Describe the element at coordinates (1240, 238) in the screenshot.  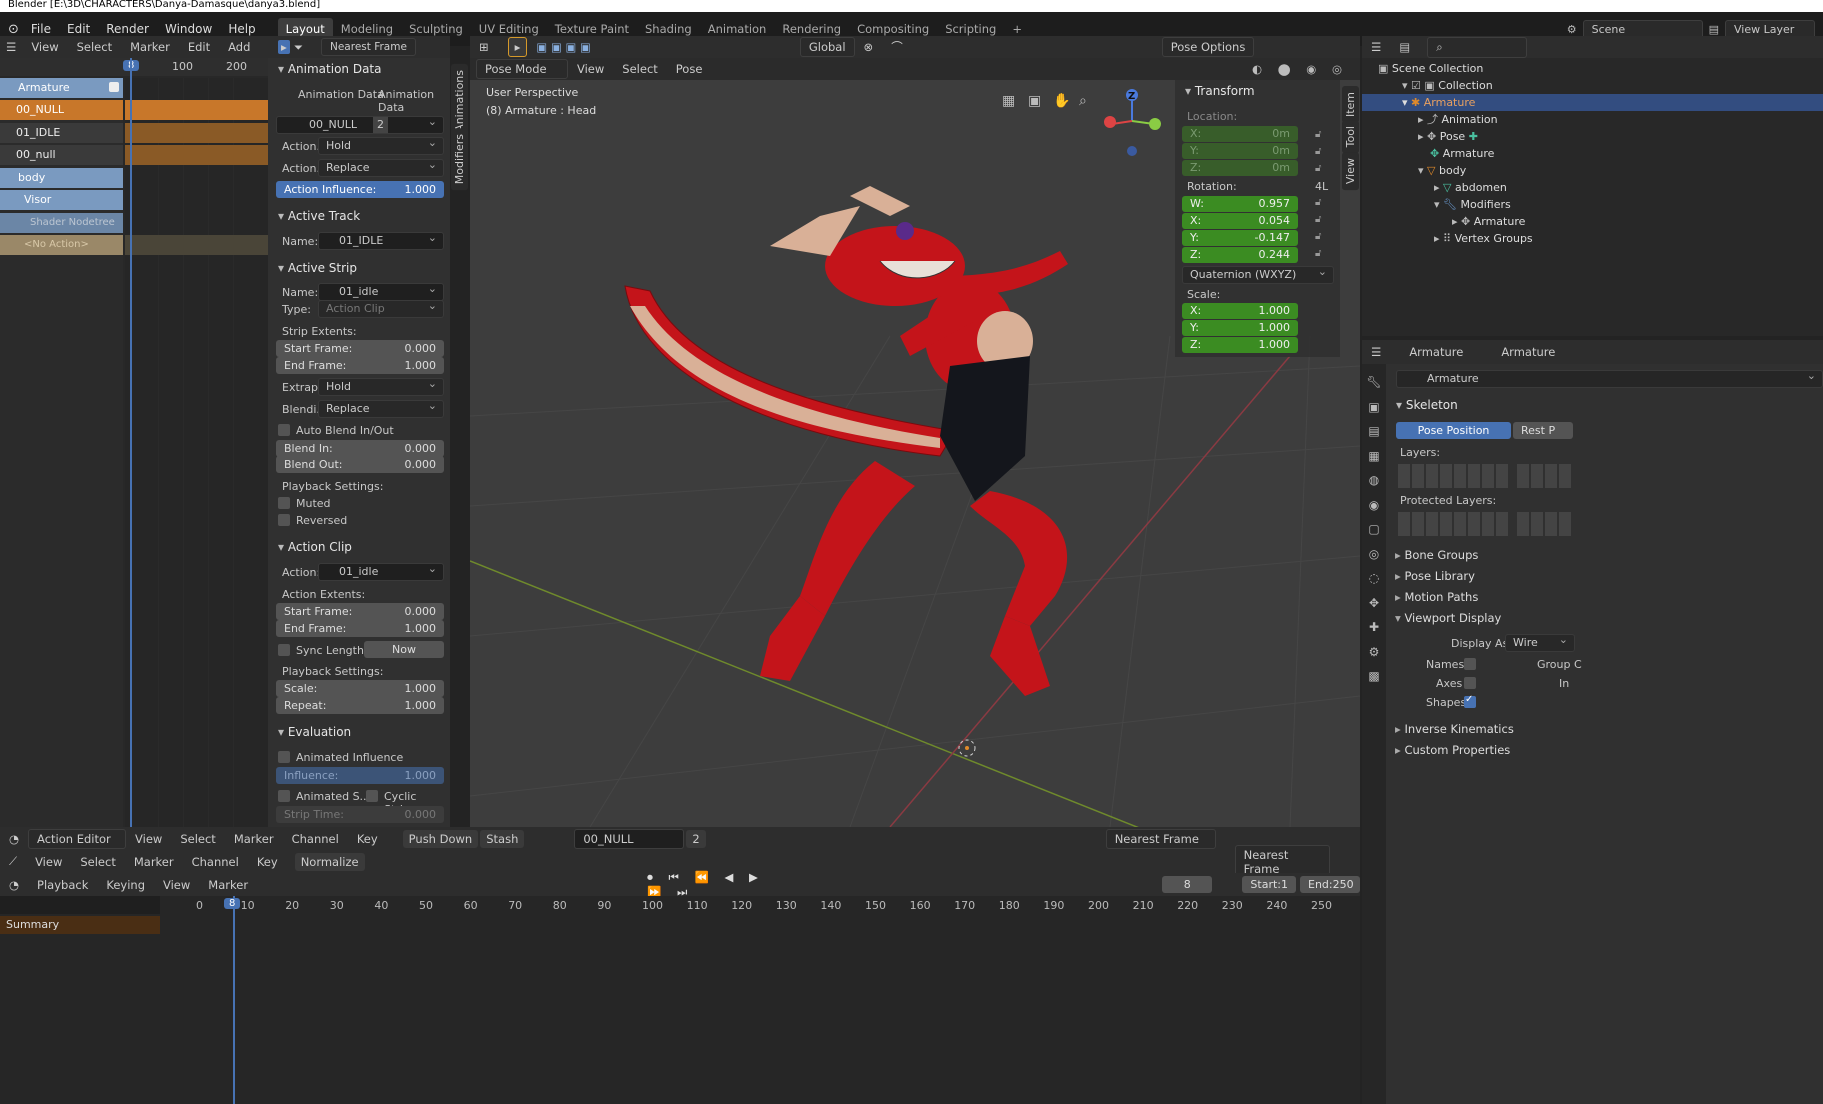
I see `rotation-y: Y: -0.147` at that location.